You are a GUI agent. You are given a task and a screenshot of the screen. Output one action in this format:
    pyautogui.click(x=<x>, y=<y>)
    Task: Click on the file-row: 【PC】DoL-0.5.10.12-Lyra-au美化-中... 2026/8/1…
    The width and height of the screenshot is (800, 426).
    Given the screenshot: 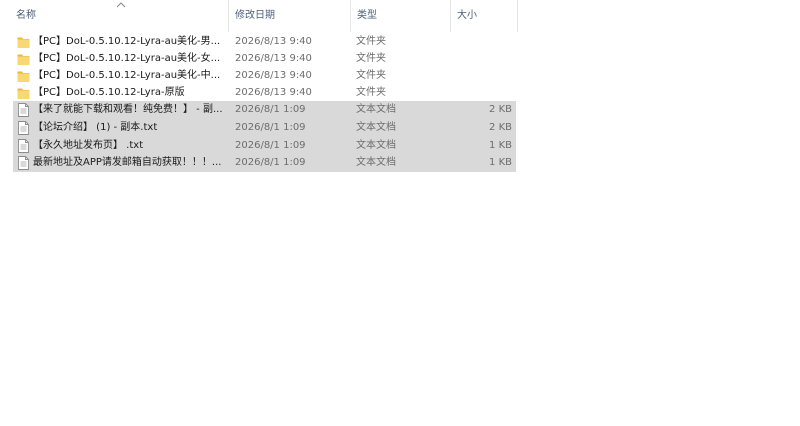 What is the action you would take?
    pyautogui.click(x=264, y=76)
    